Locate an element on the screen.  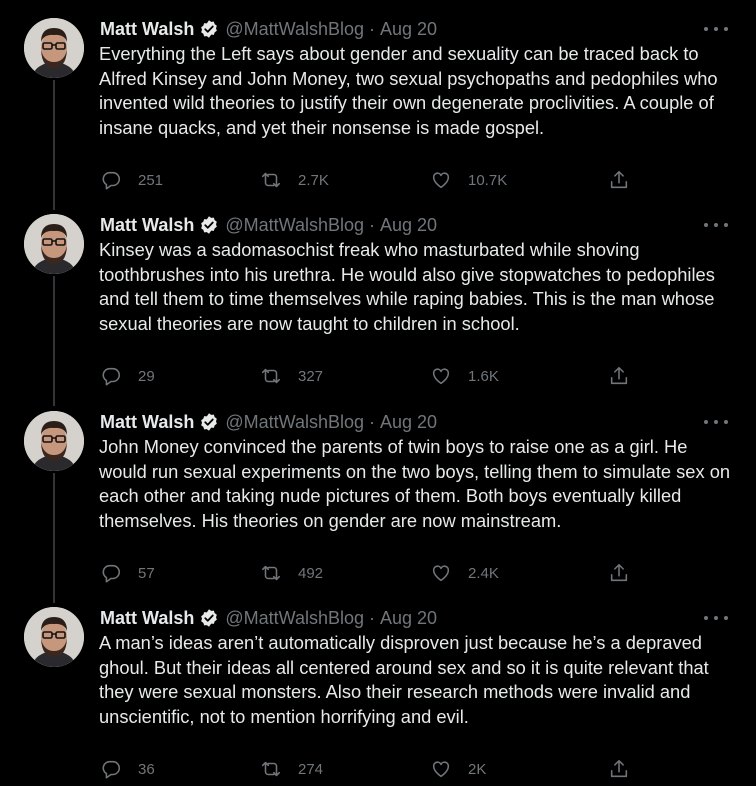
retweet-count: 2.7K is located at coordinates (313, 180).